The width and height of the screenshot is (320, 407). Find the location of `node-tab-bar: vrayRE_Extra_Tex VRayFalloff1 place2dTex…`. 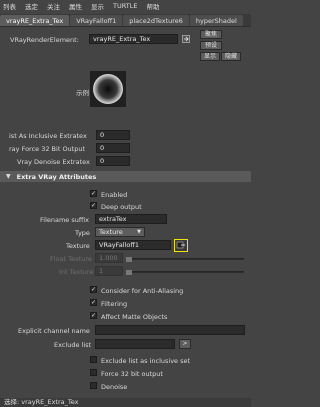

node-tab-bar: vrayRE_Extra_Tex VRayFalloff1 place2dTex… is located at coordinates (125, 20).